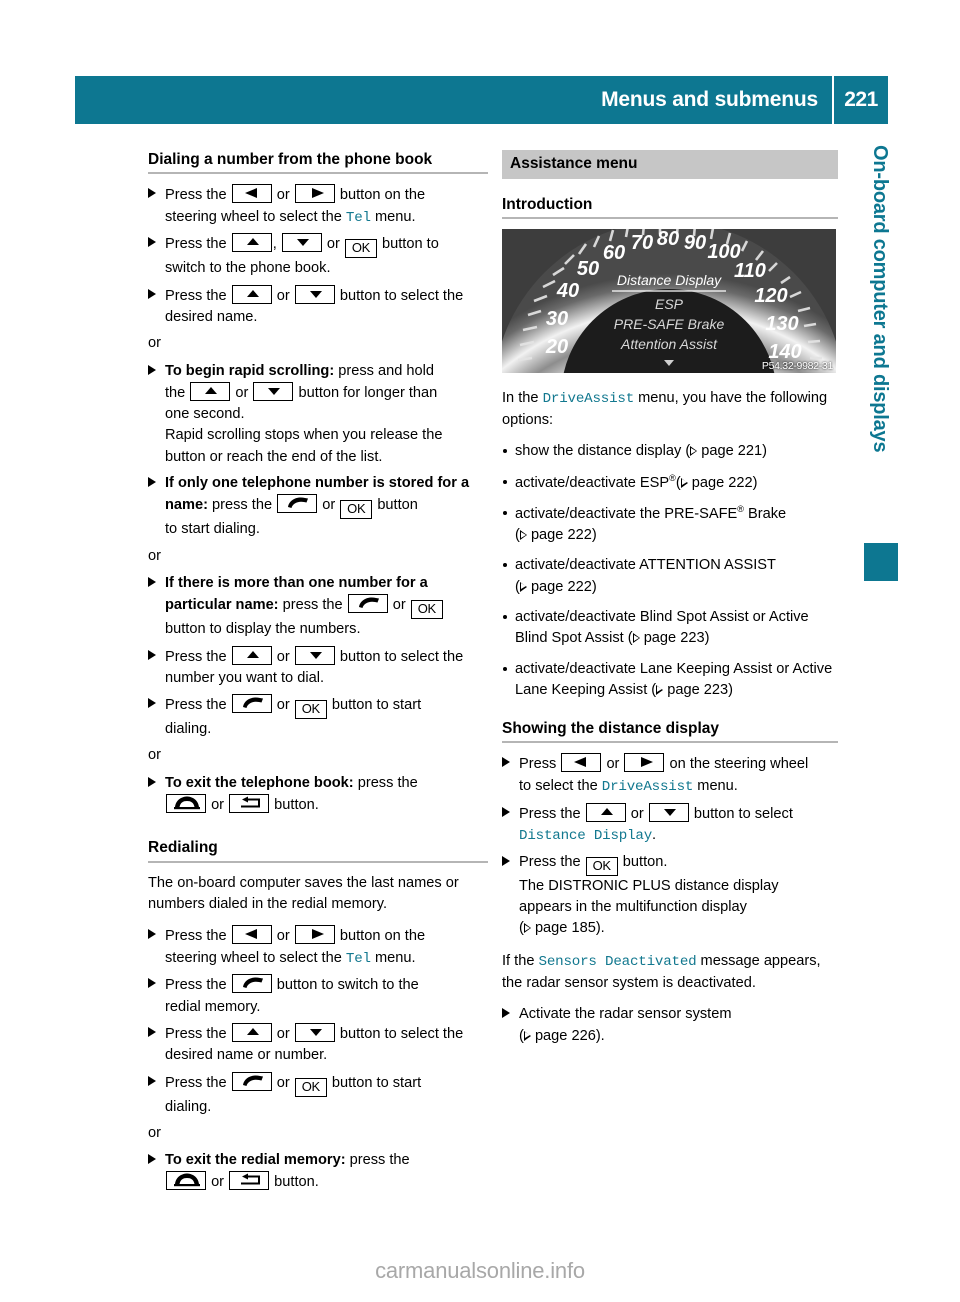 Image resolution: width=960 pixels, height=1302 pixels. I want to click on step-text: to select the, so click(558, 785).